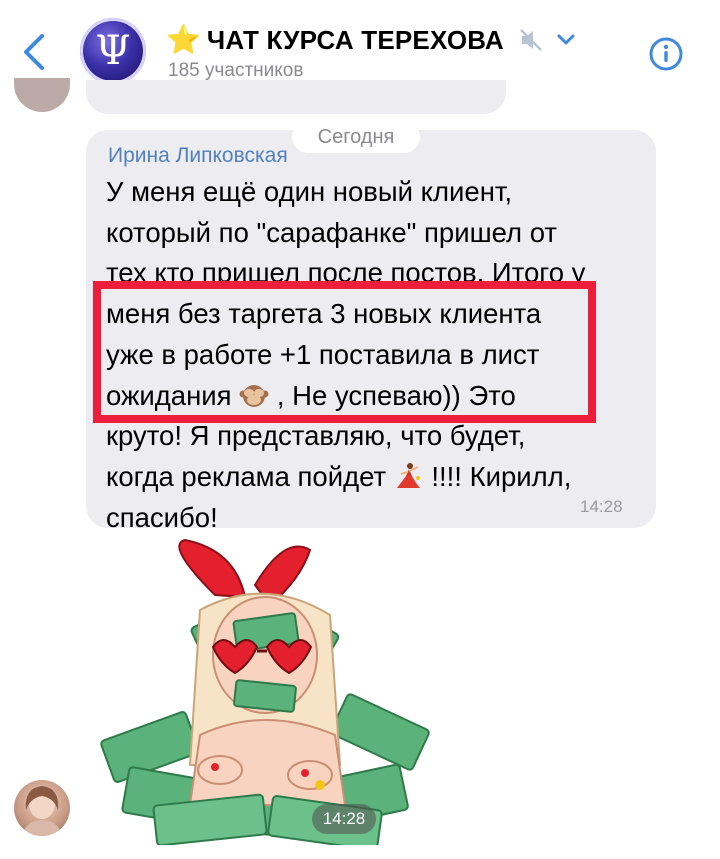 This screenshot has height=859, width=720. I want to click on chat-avatar: Ψ, so click(113, 51).